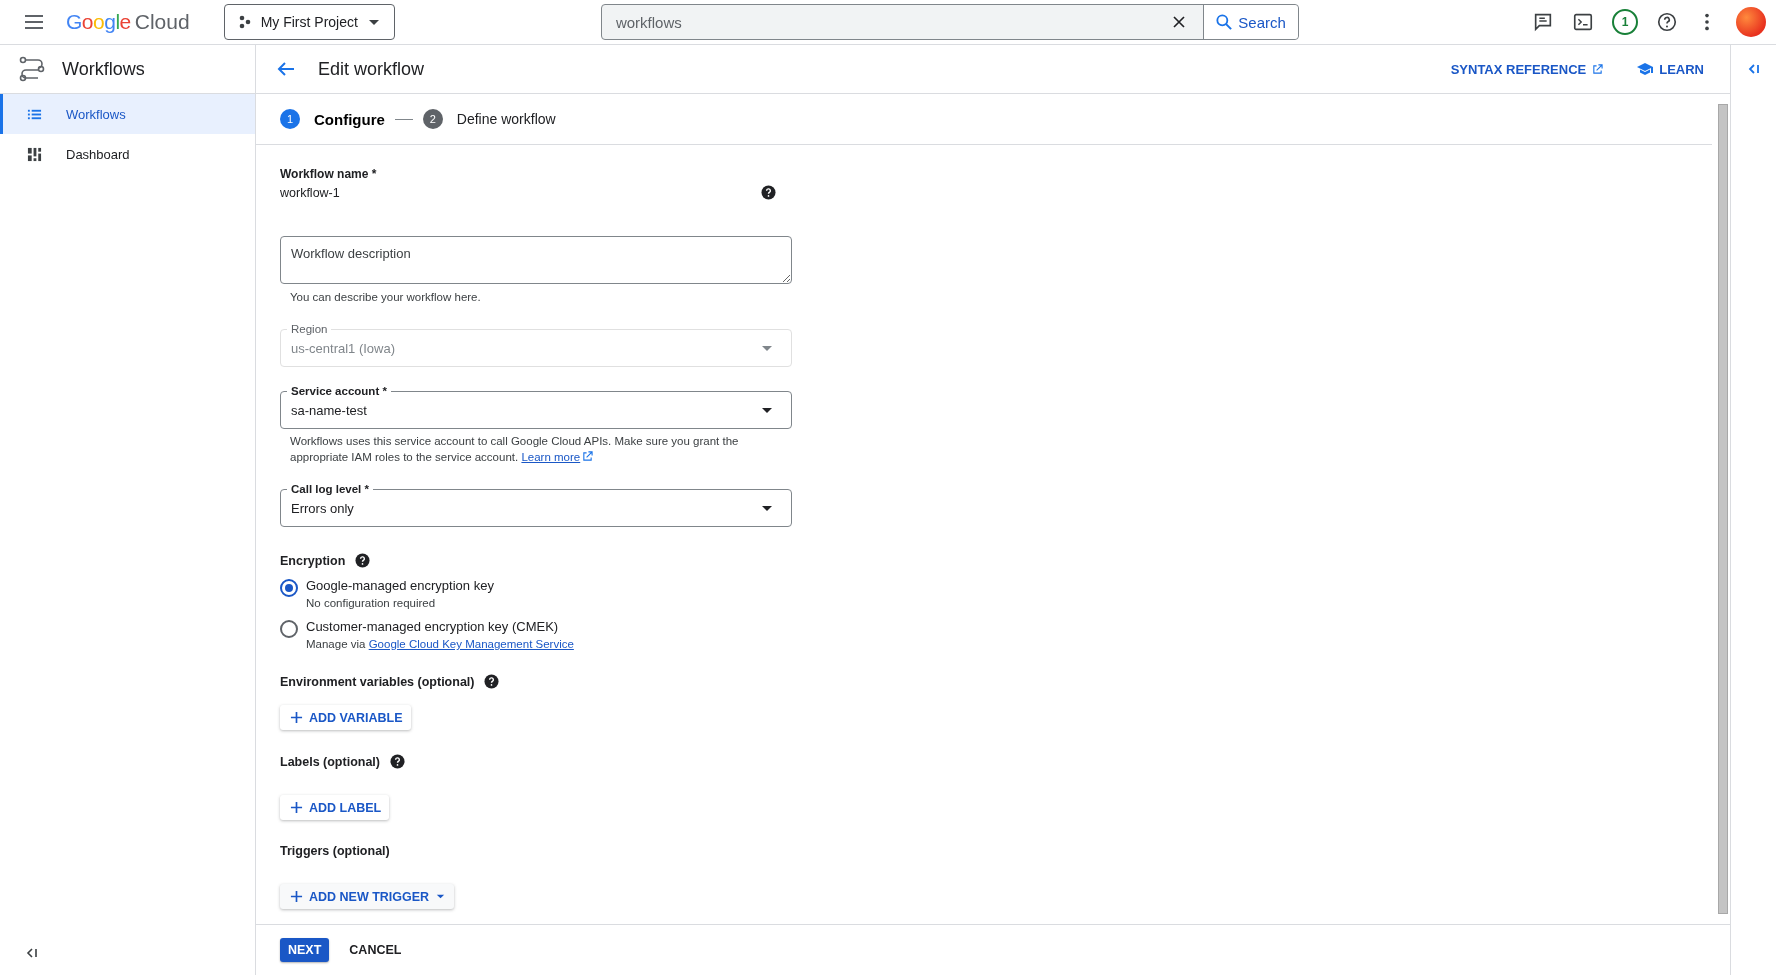 The width and height of the screenshot is (1776, 975). I want to click on hint-text: Workflows uses this service account to call Google Cloud APIs. Make sure you grant the appropriate IAM roles to the service account. Learn more, so click(514, 449).